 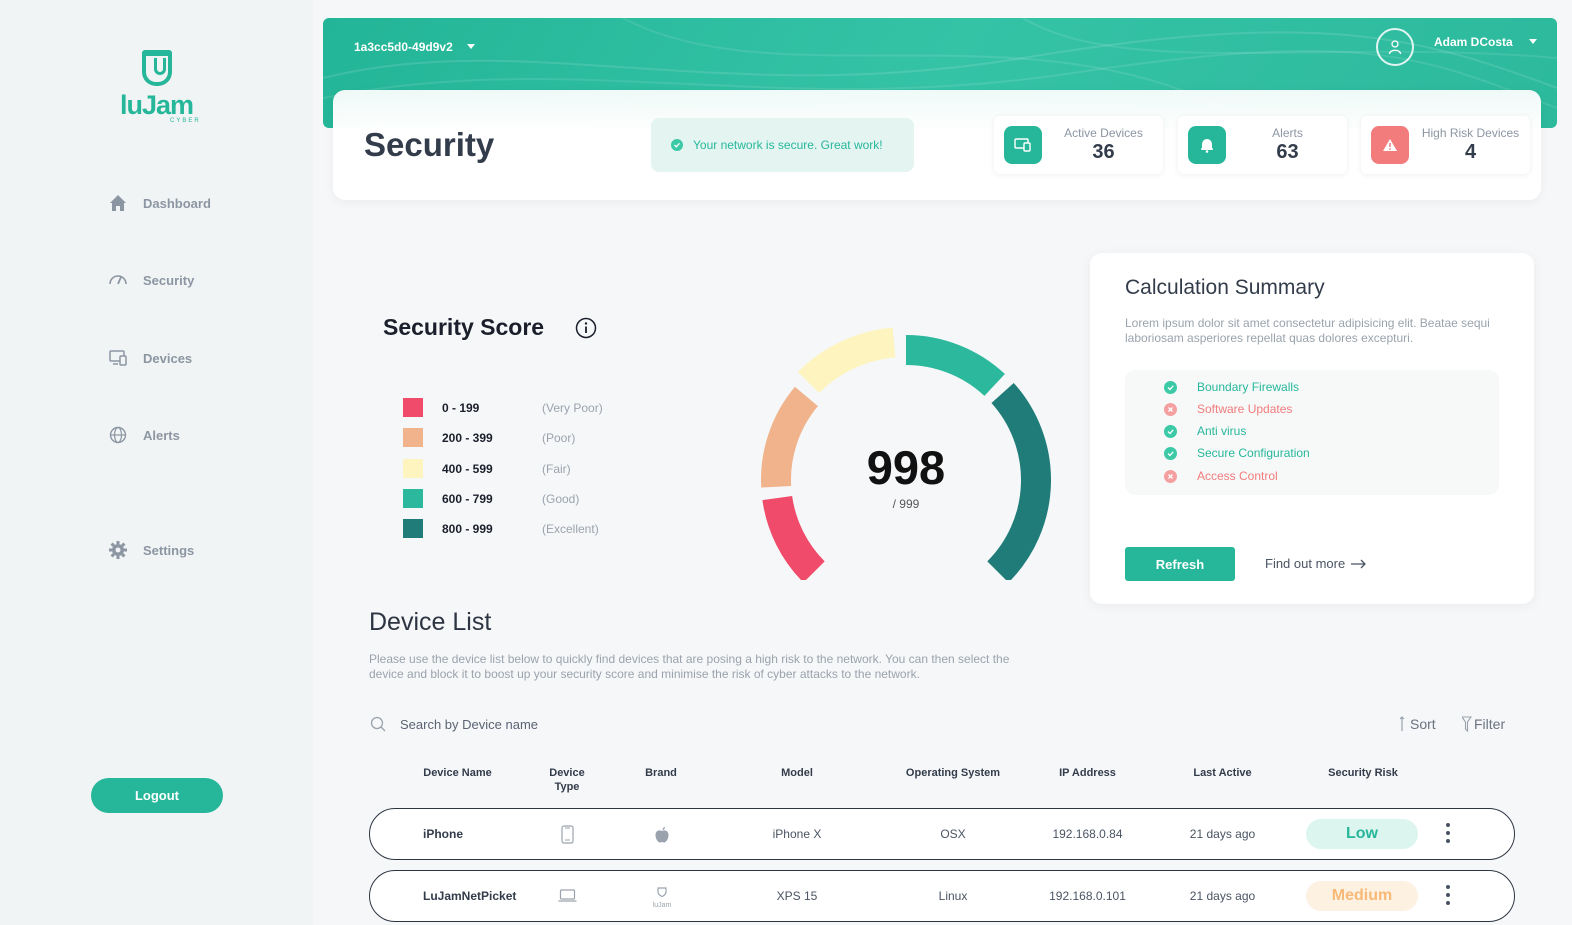 What do you see at coordinates (1180, 564) in the screenshot?
I see `refresh-button: Refresh` at bounding box center [1180, 564].